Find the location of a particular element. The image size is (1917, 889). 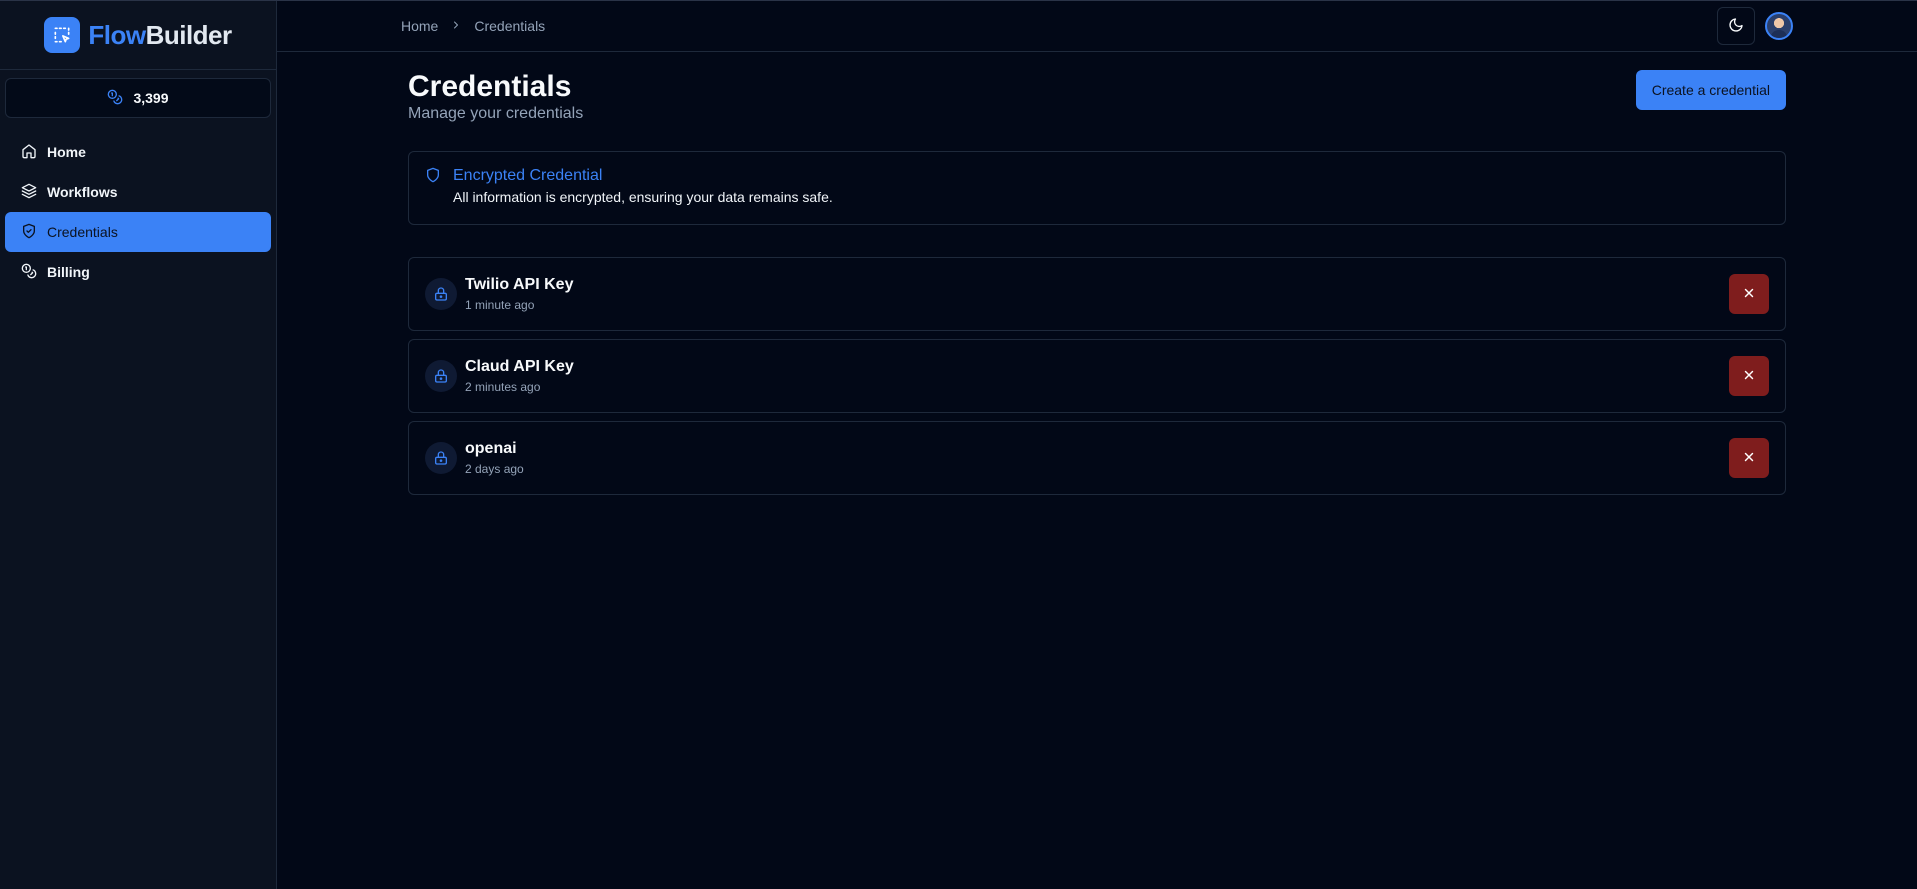

page-heading: Credentials Manage your credentials is located at coordinates (495, 96).